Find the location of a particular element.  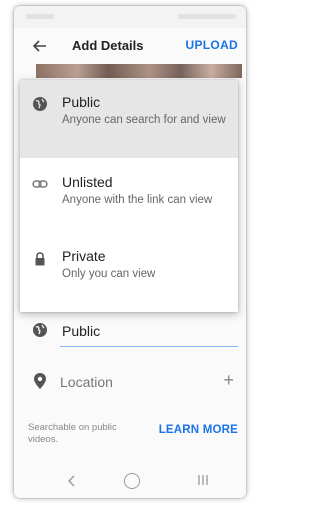

upload-button: UPLOAD is located at coordinates (212, 45).